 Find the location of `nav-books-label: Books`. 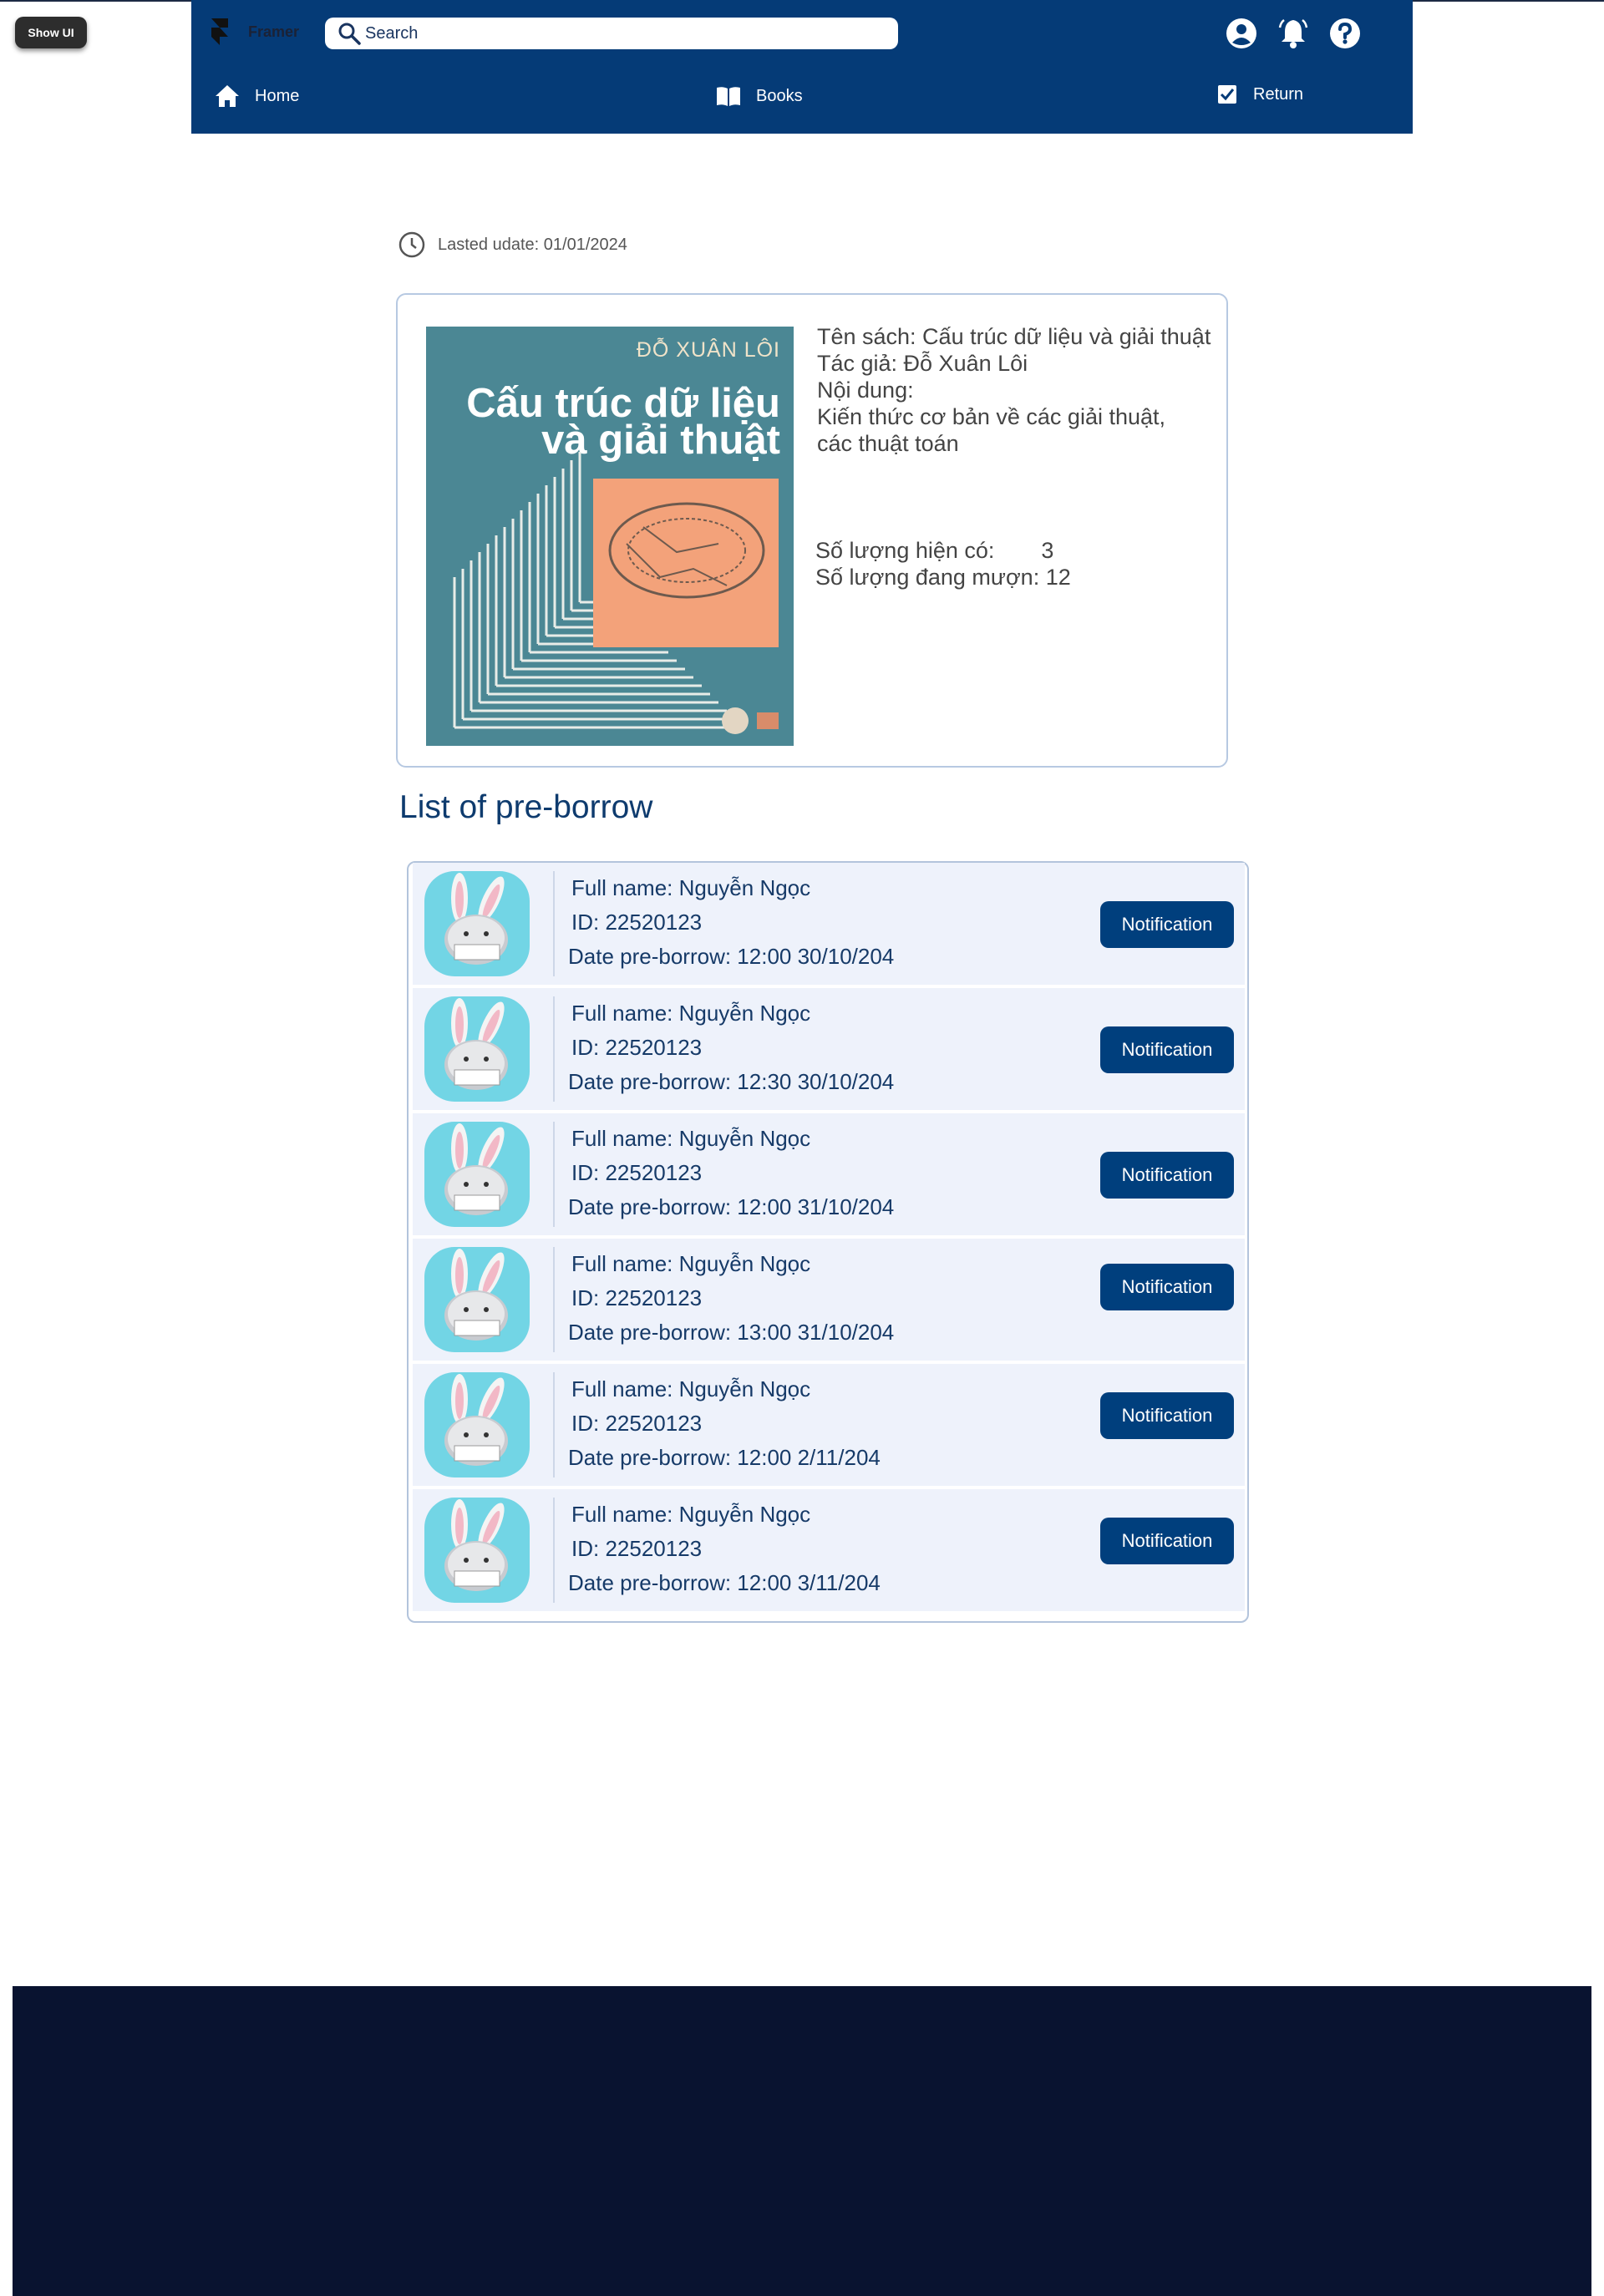

nav-books-label: Books is located at coordinates (780, 95).